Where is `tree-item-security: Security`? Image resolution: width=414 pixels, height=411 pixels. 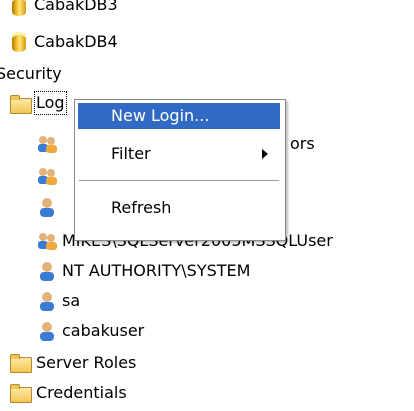 tree-item-security: Security is located at coordinates (100, 74).